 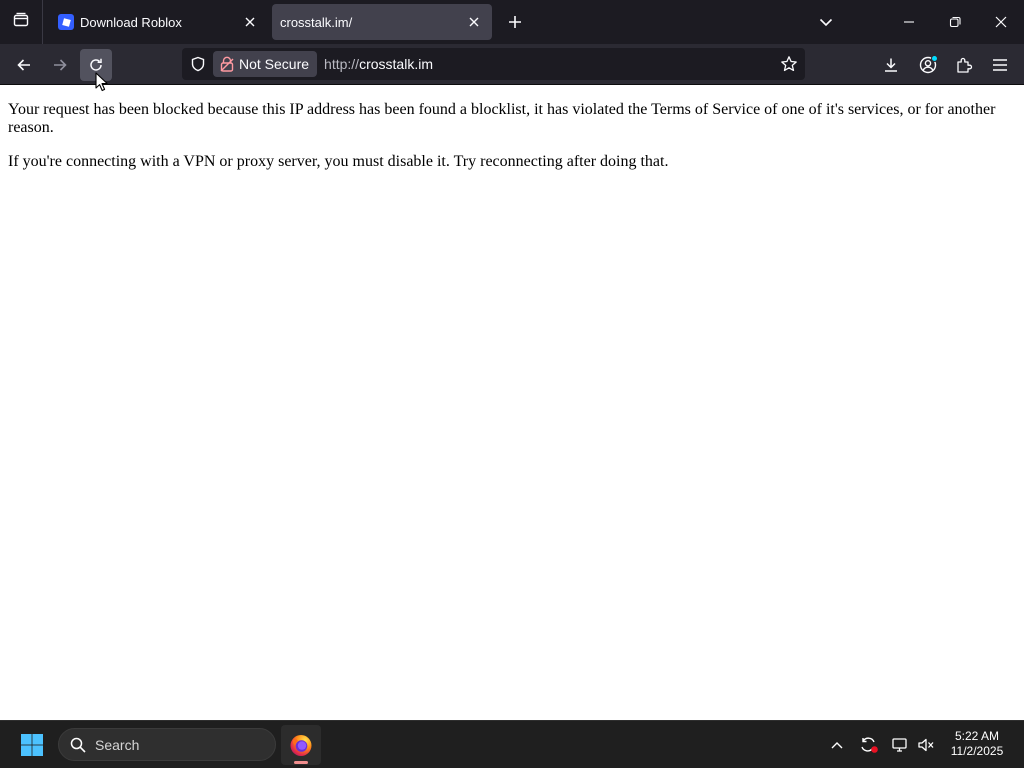 What do you see at coordinates (342, 64) in the screenshot?
I see `url-scheme: http://` at bounding box center [342, 64].